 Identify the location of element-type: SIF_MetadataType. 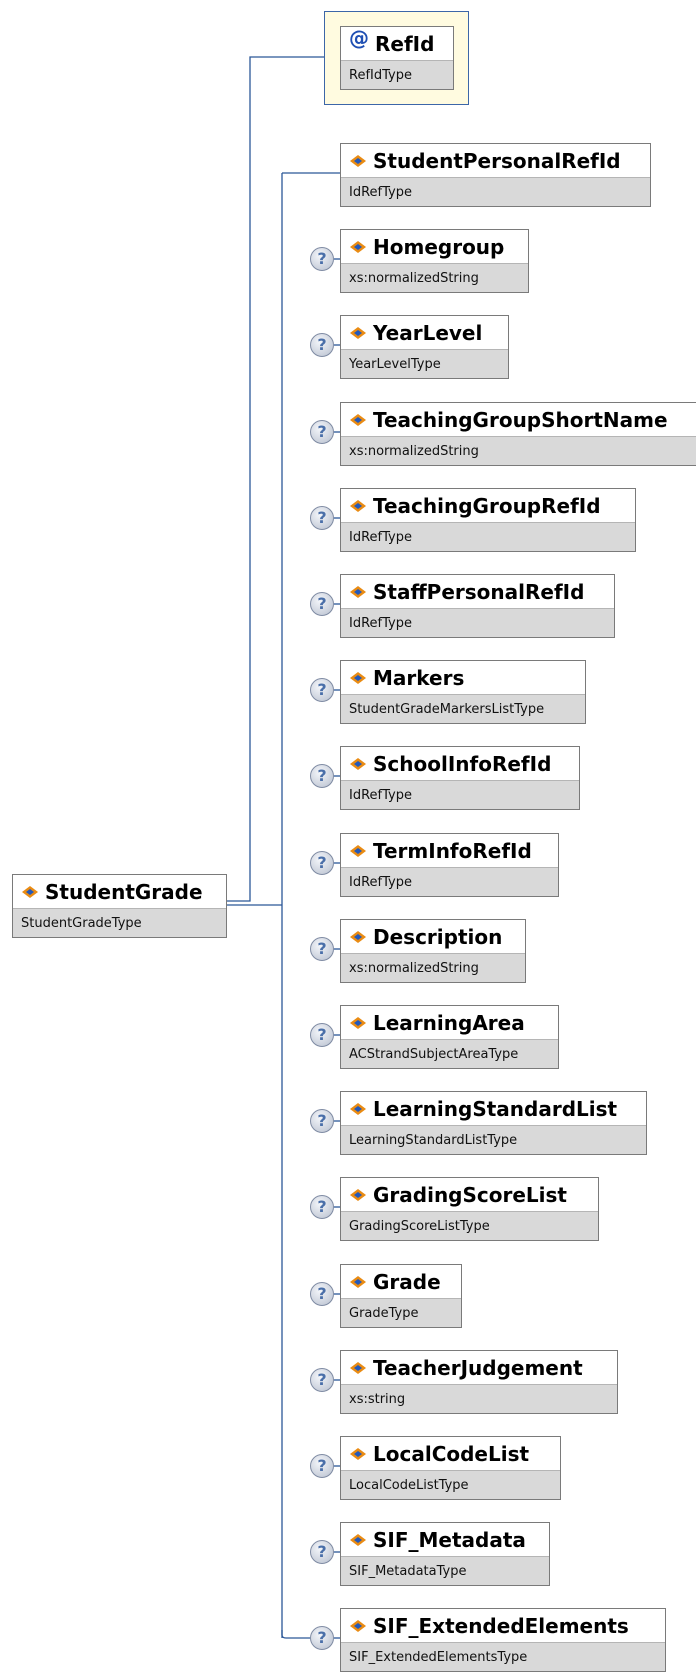
(445, 1570).